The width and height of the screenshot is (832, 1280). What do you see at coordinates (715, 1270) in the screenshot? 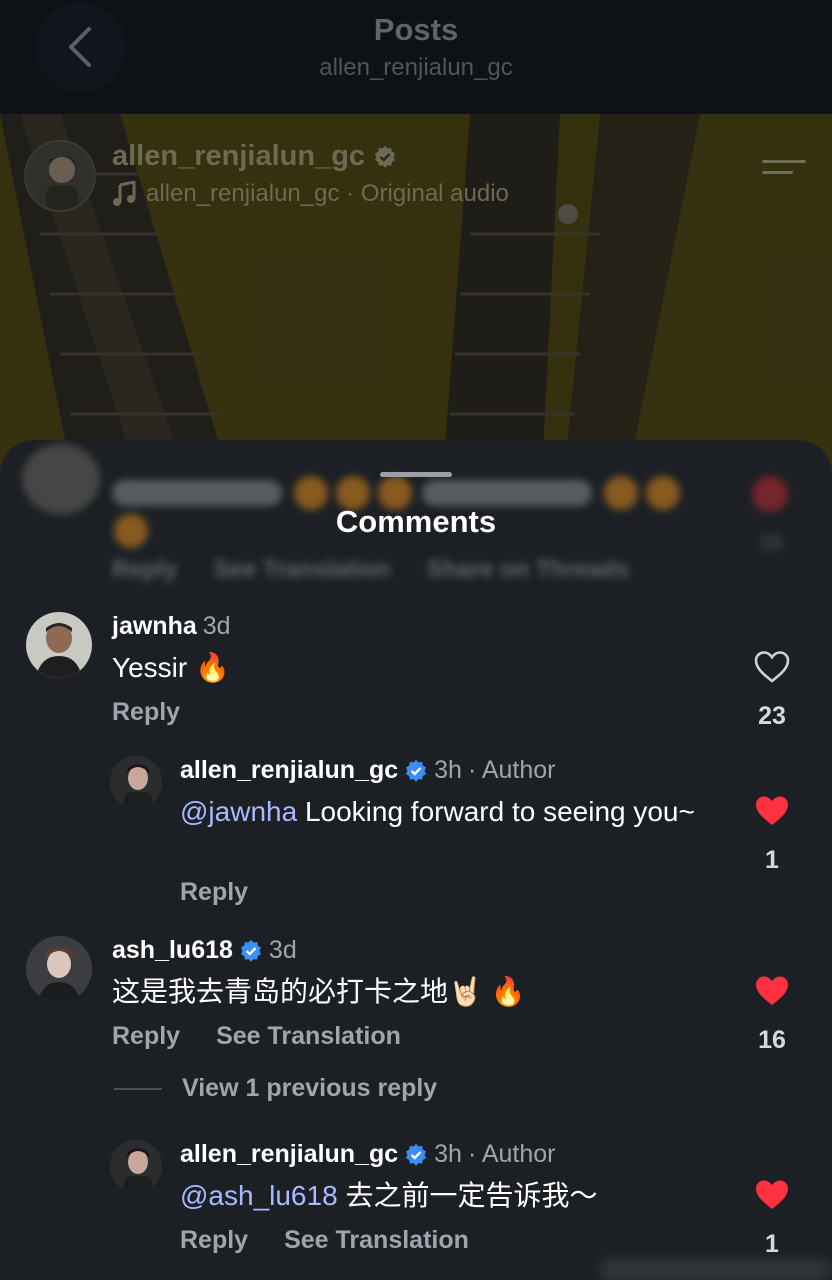
I see `watermark` at bounding box center [715, 1270].